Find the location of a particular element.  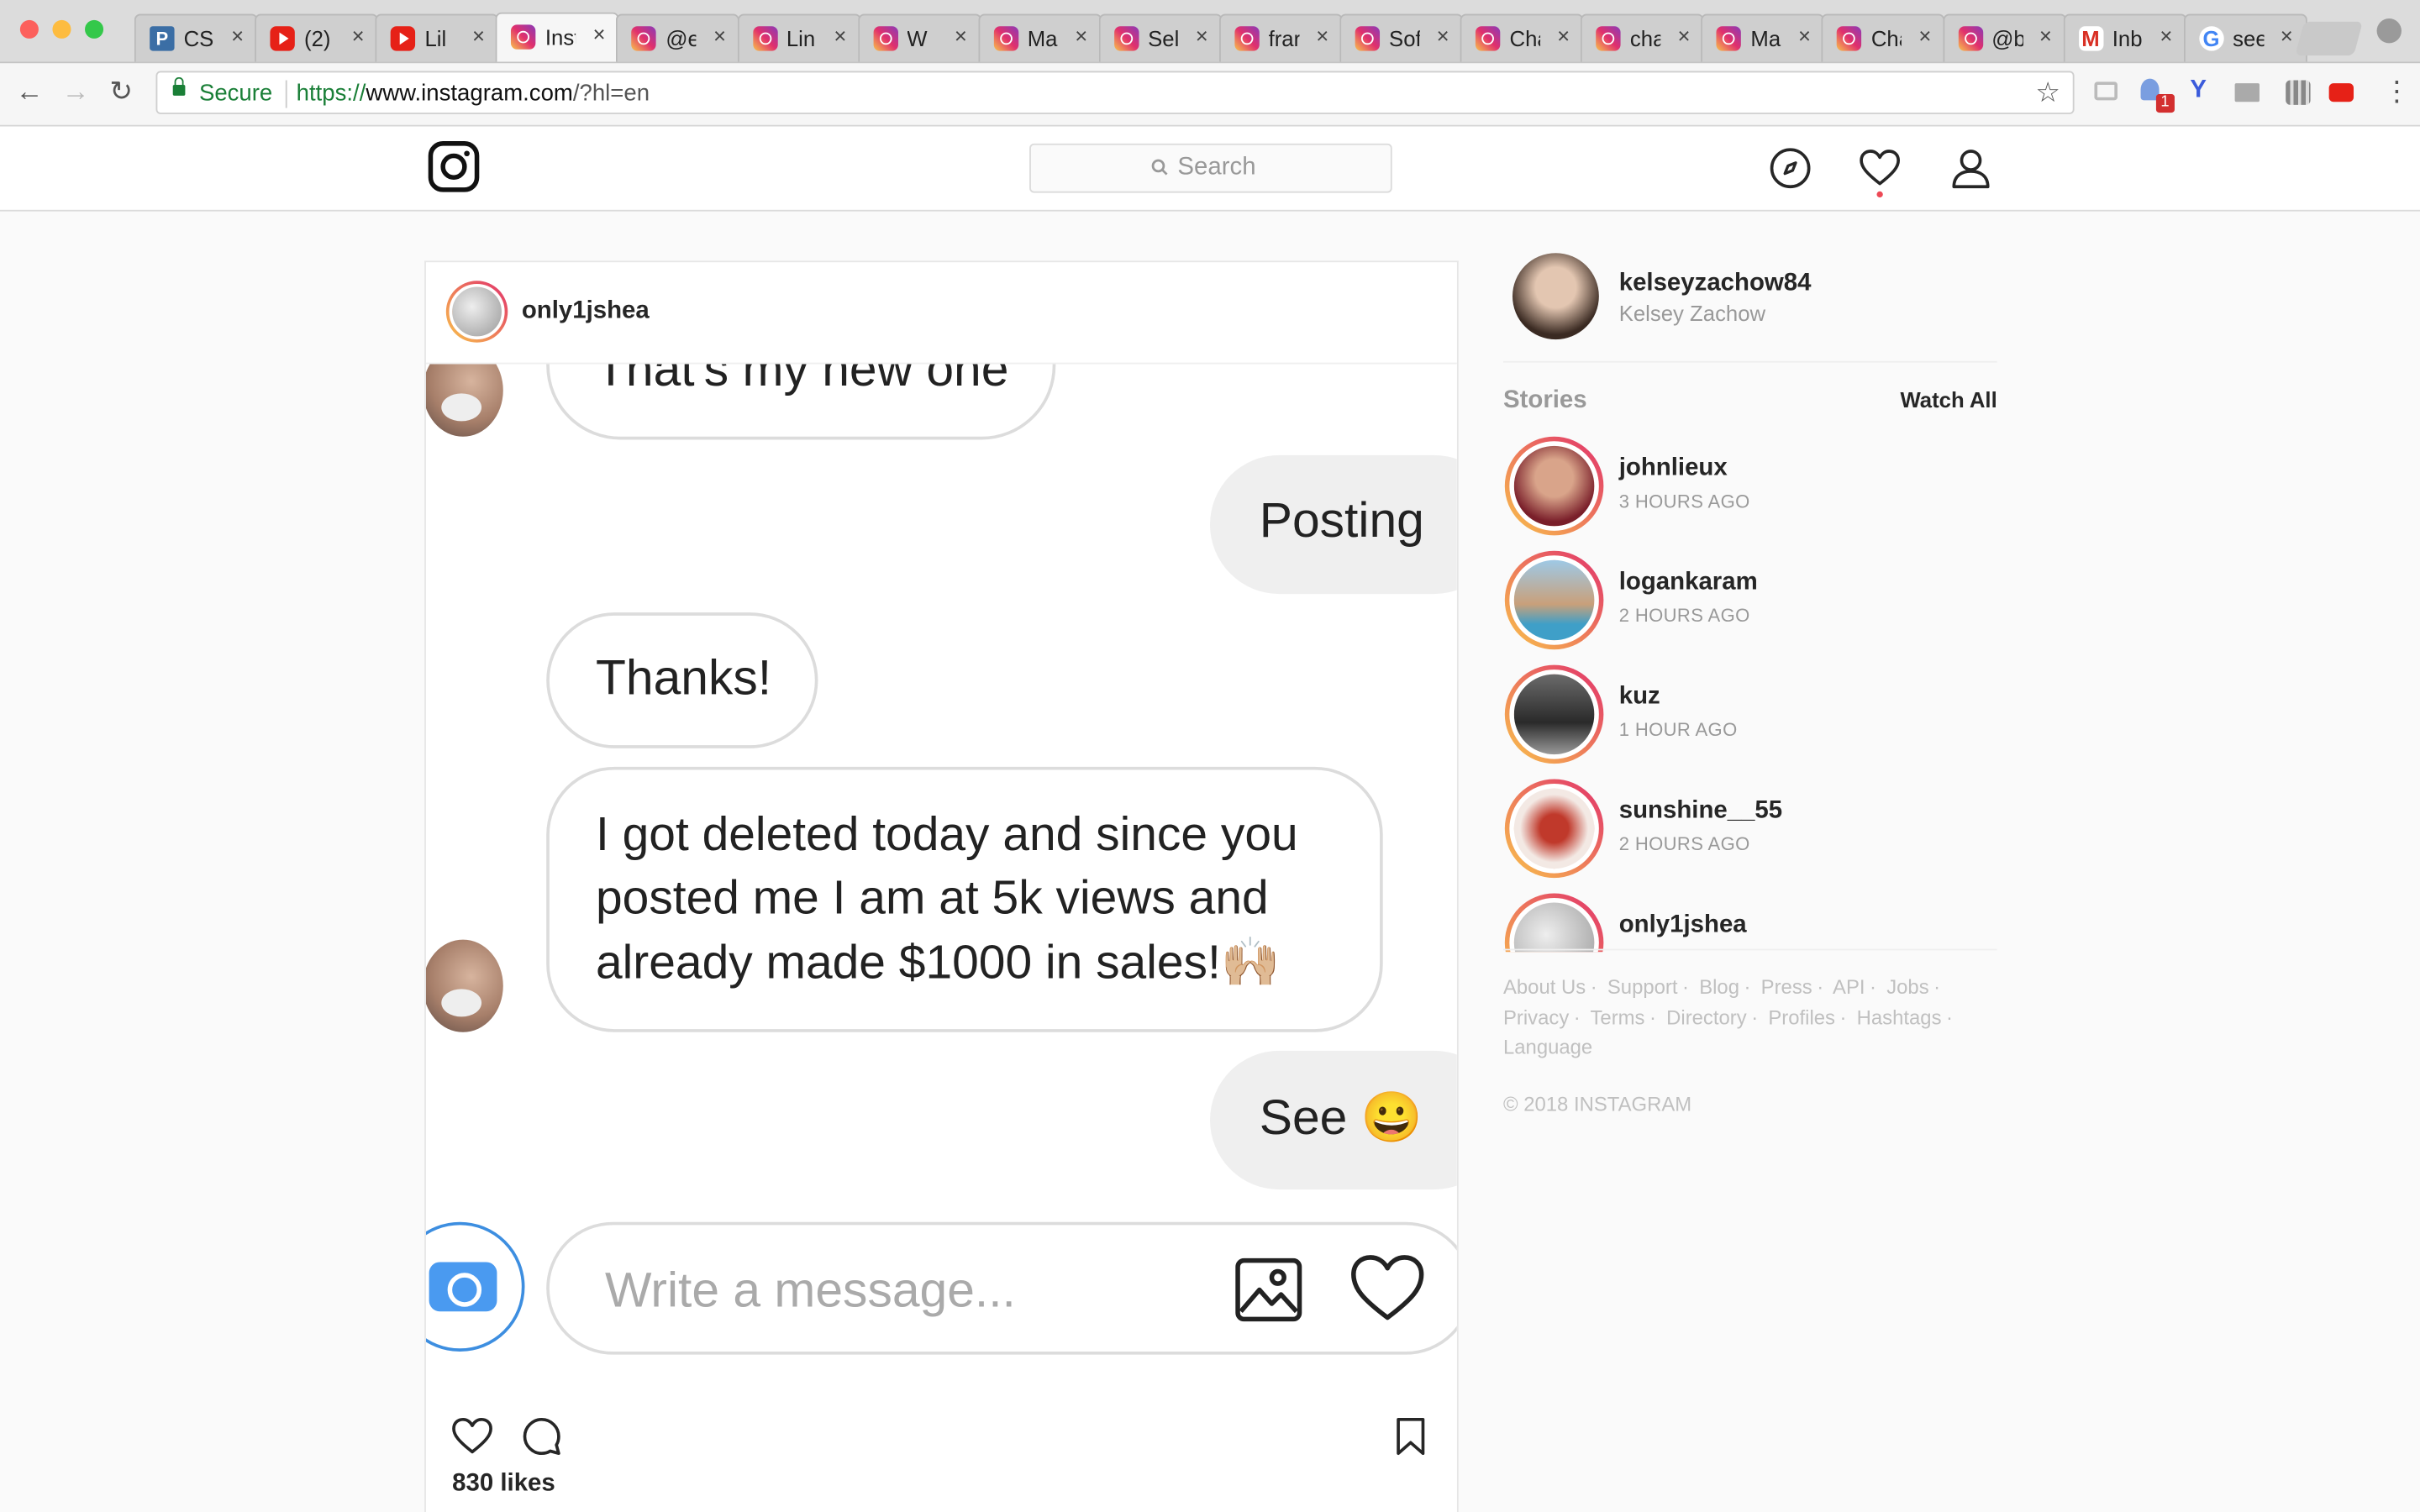

footer-link: Jobs is located at coordinates (1907, 987).